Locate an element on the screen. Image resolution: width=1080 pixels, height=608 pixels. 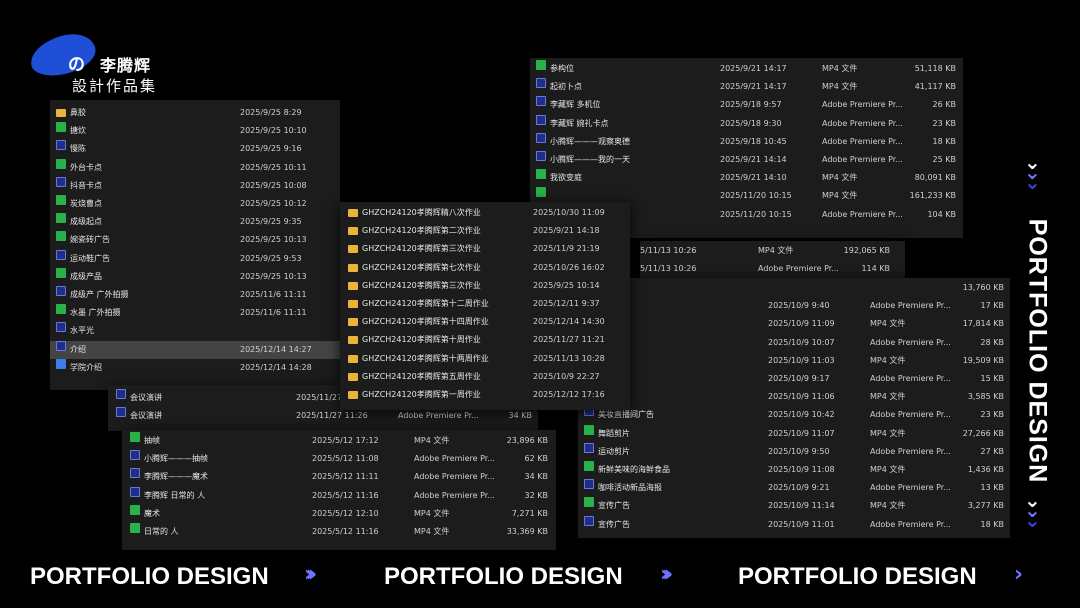
file-row: 成级起点 2025/9/25 9:35 is located at coordinates (195, 222).